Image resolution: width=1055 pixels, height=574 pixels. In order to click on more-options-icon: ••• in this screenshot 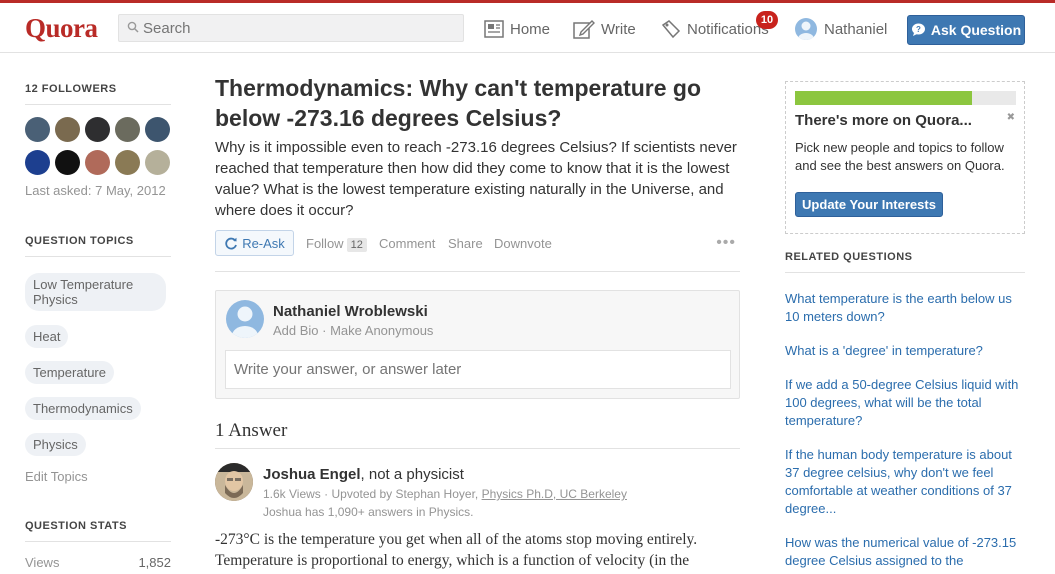, I will do `click(726, 243)`.